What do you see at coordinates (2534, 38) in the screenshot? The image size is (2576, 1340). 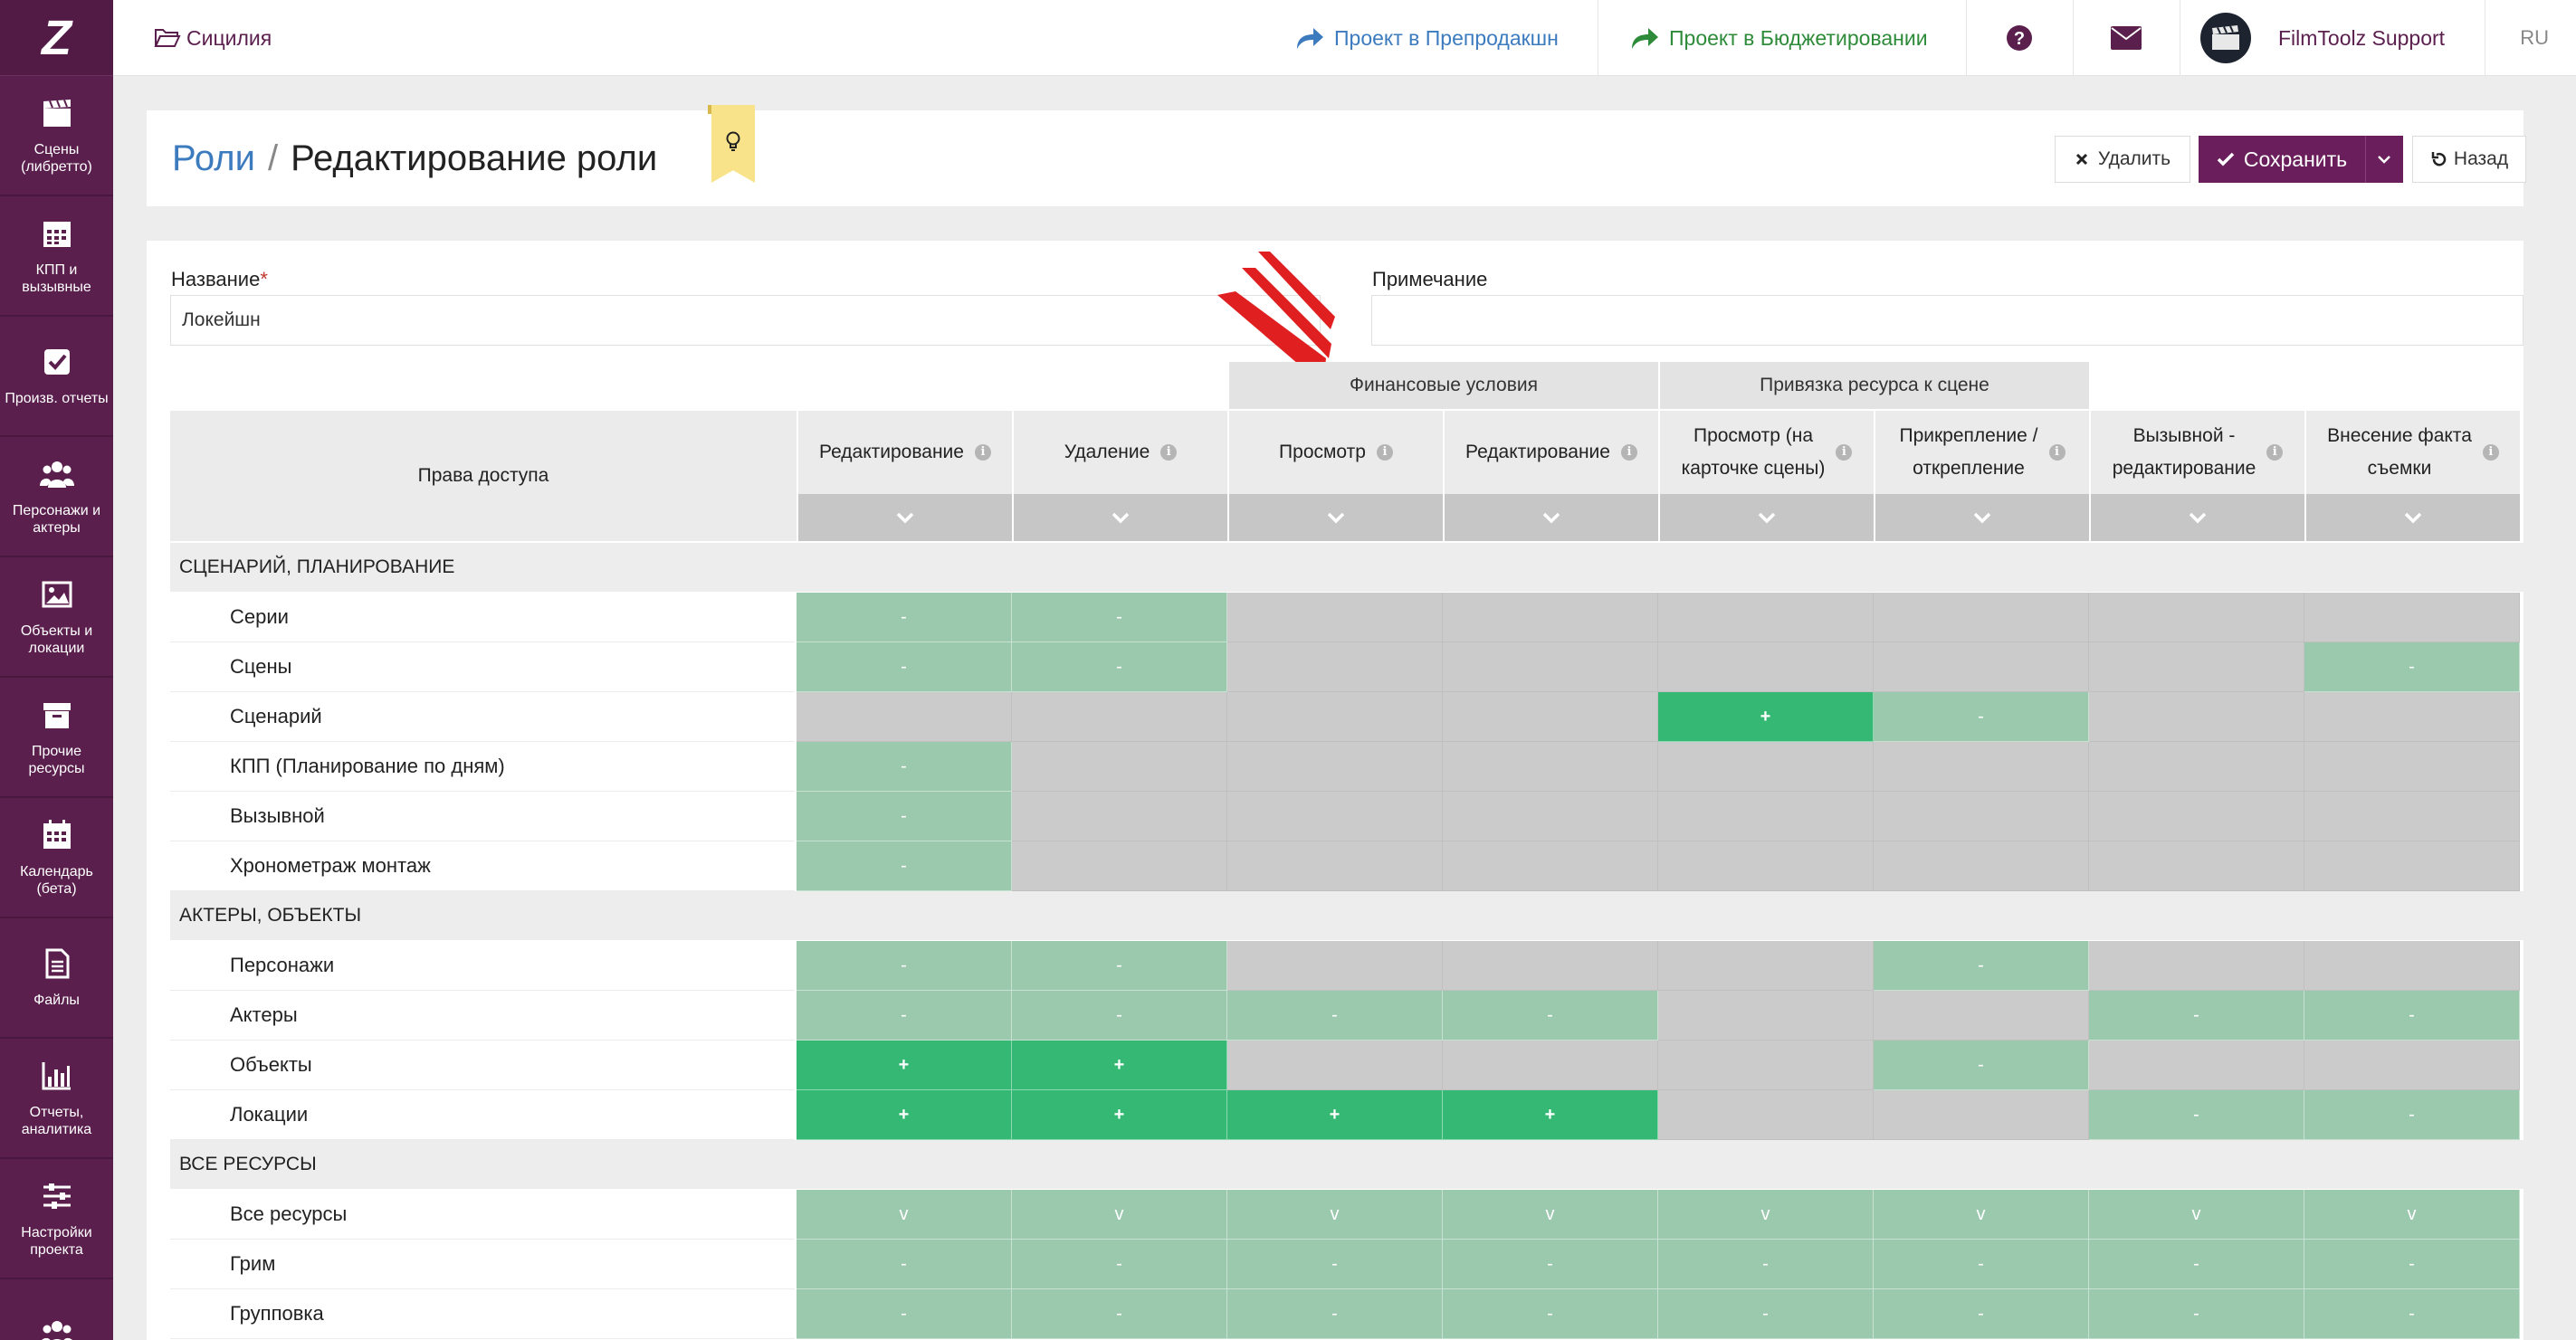 I see `language-switch: RU` at bounding box center [2534, 38].